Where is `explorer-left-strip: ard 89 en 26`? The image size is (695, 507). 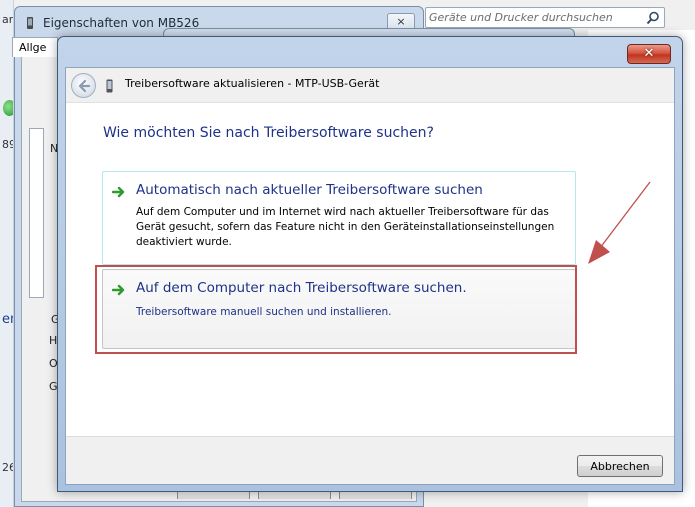 explorer-left-strip: ard 89 en 26 is located at coordinates (7, 253).